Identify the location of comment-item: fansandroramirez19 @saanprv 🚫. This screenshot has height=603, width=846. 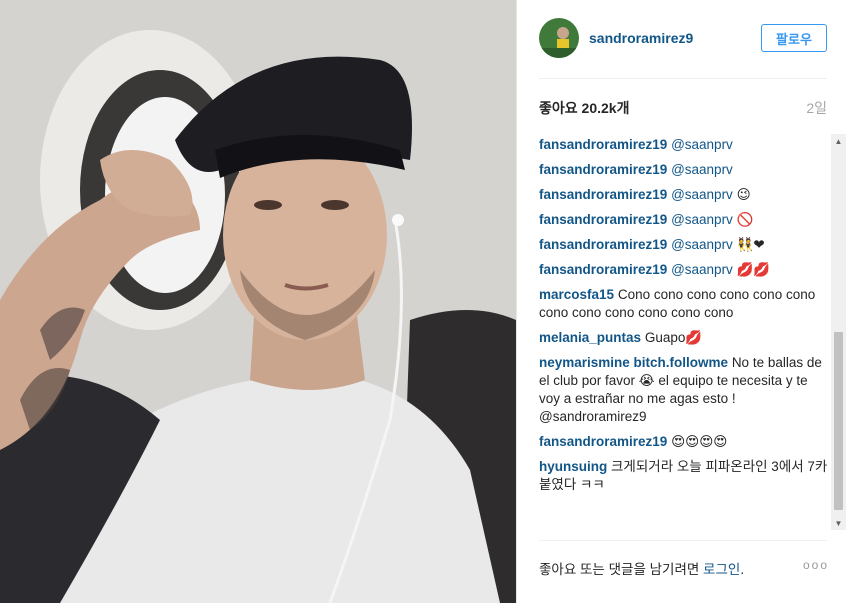
(684, 220).